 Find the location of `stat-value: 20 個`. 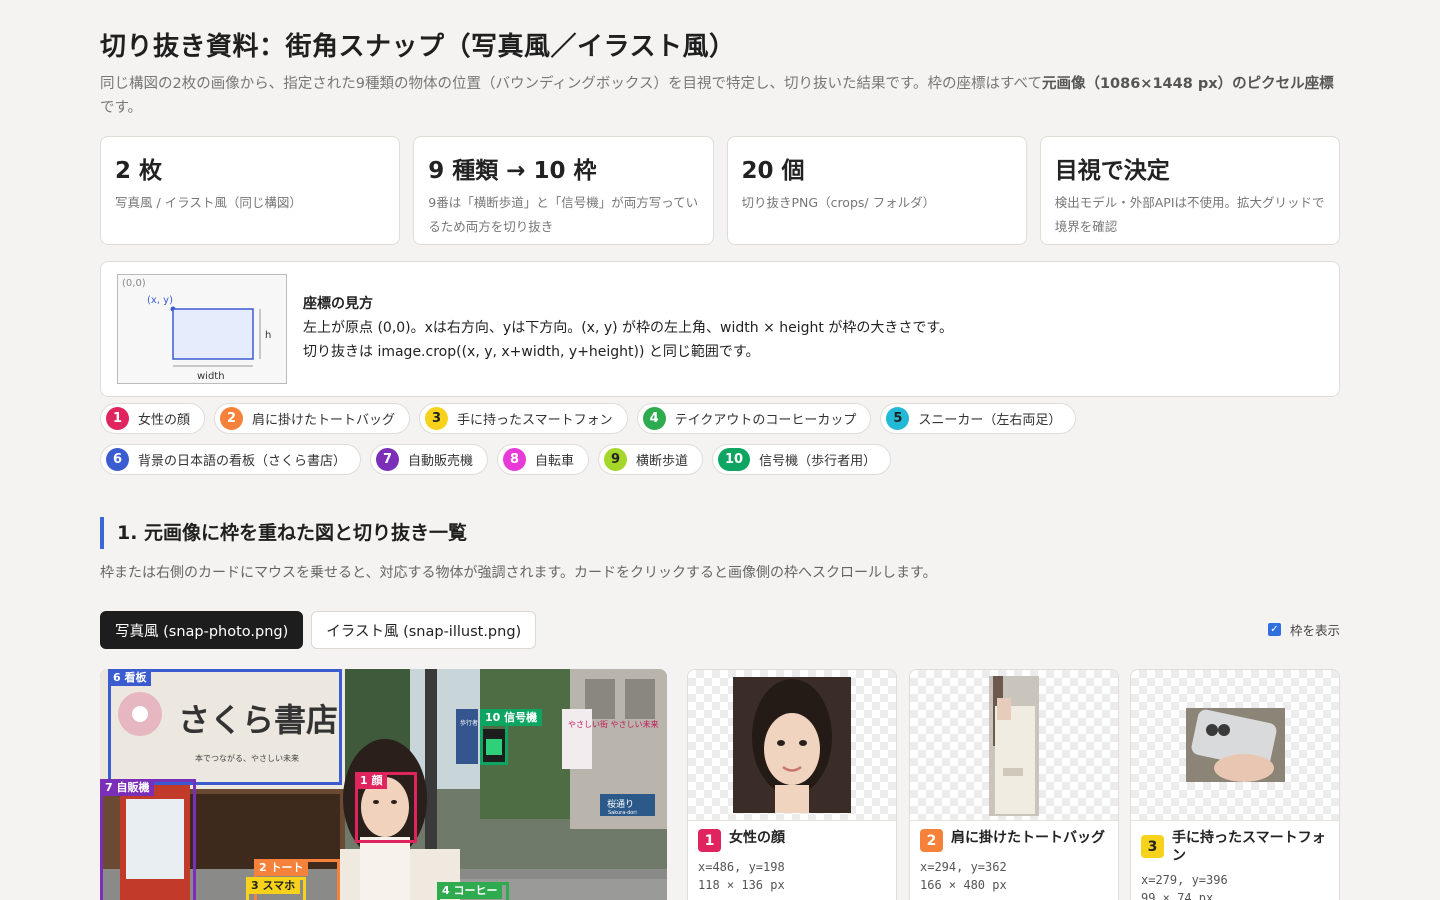

stat-value: 20 個 is located at coordinates (773, 171).